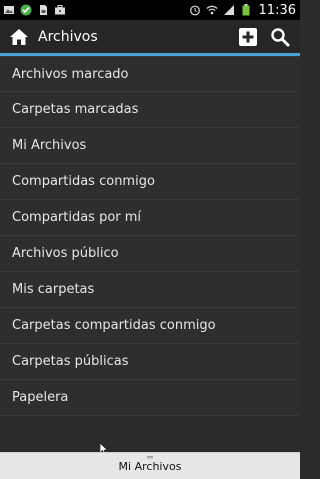 This screenshot has height=479, width=320. Describe the element at coordinates (114, 325) in the screenshot. I see `list-item-label: Carpetas compartidas conmigo` at that location.